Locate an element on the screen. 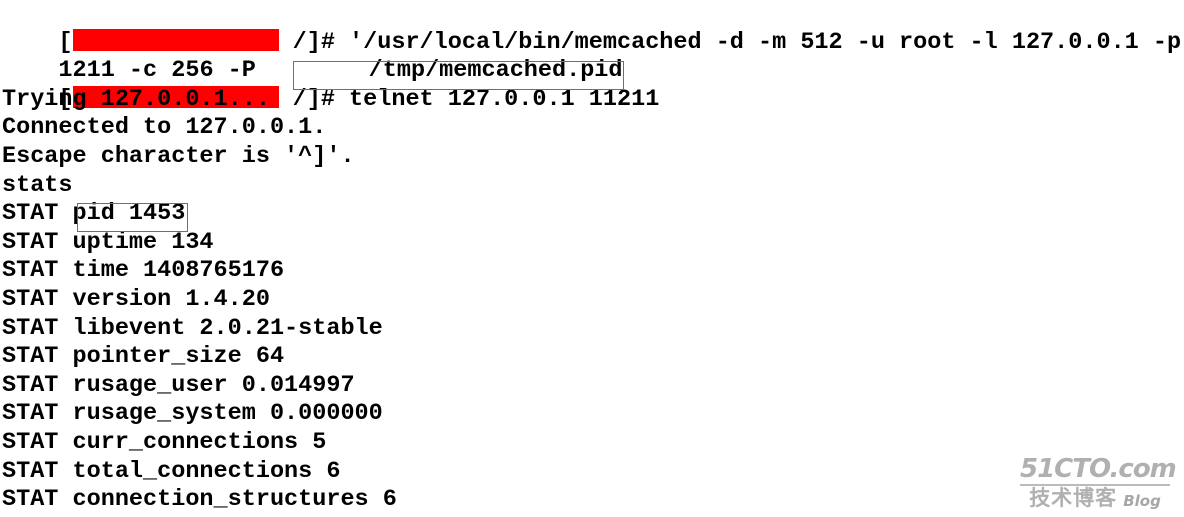 The height and width of the screenshot is (517, 1184). stat-line-text: STAT rusage_user 0.014997 is located at coordinates (178, 385).